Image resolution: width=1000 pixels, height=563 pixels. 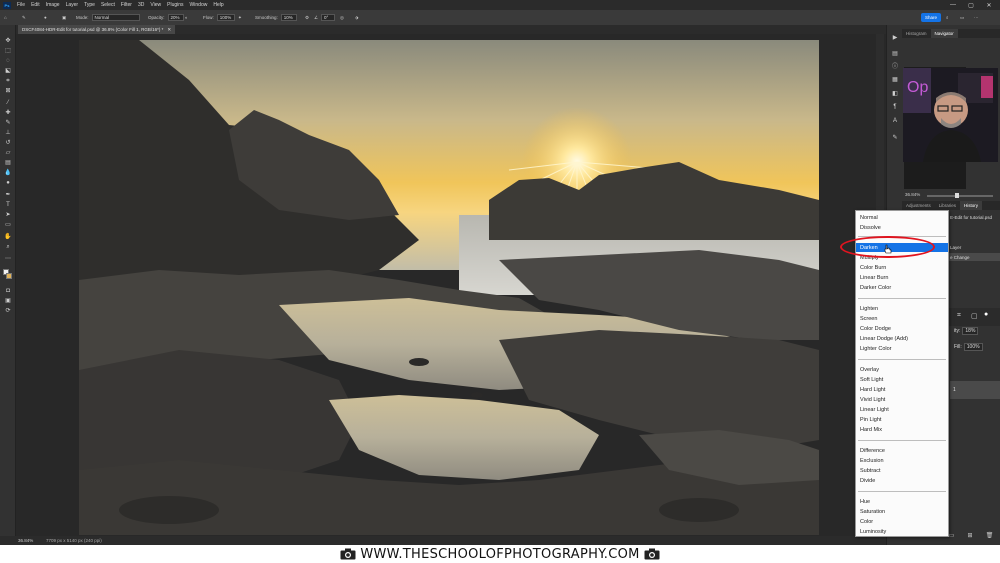 I want to click on zoom-tool-icon: ⌕, so click(x=8, y=246).